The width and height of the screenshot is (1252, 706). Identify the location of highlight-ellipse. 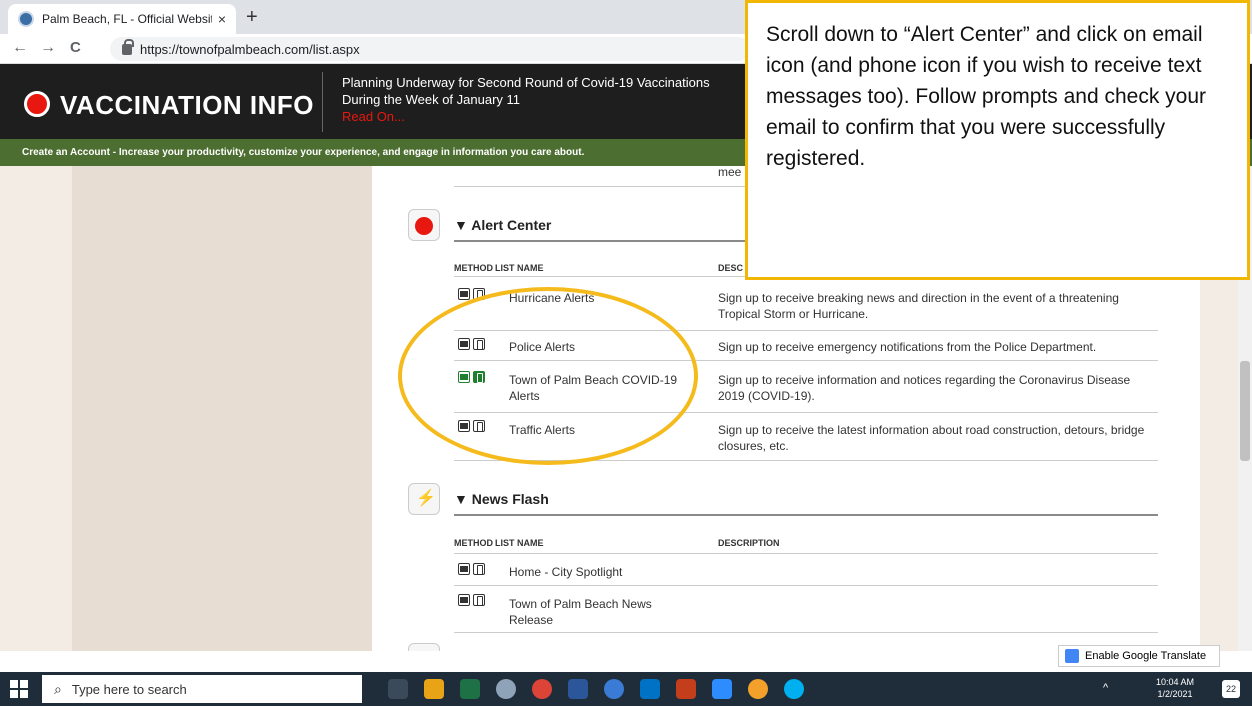
(548, 376).